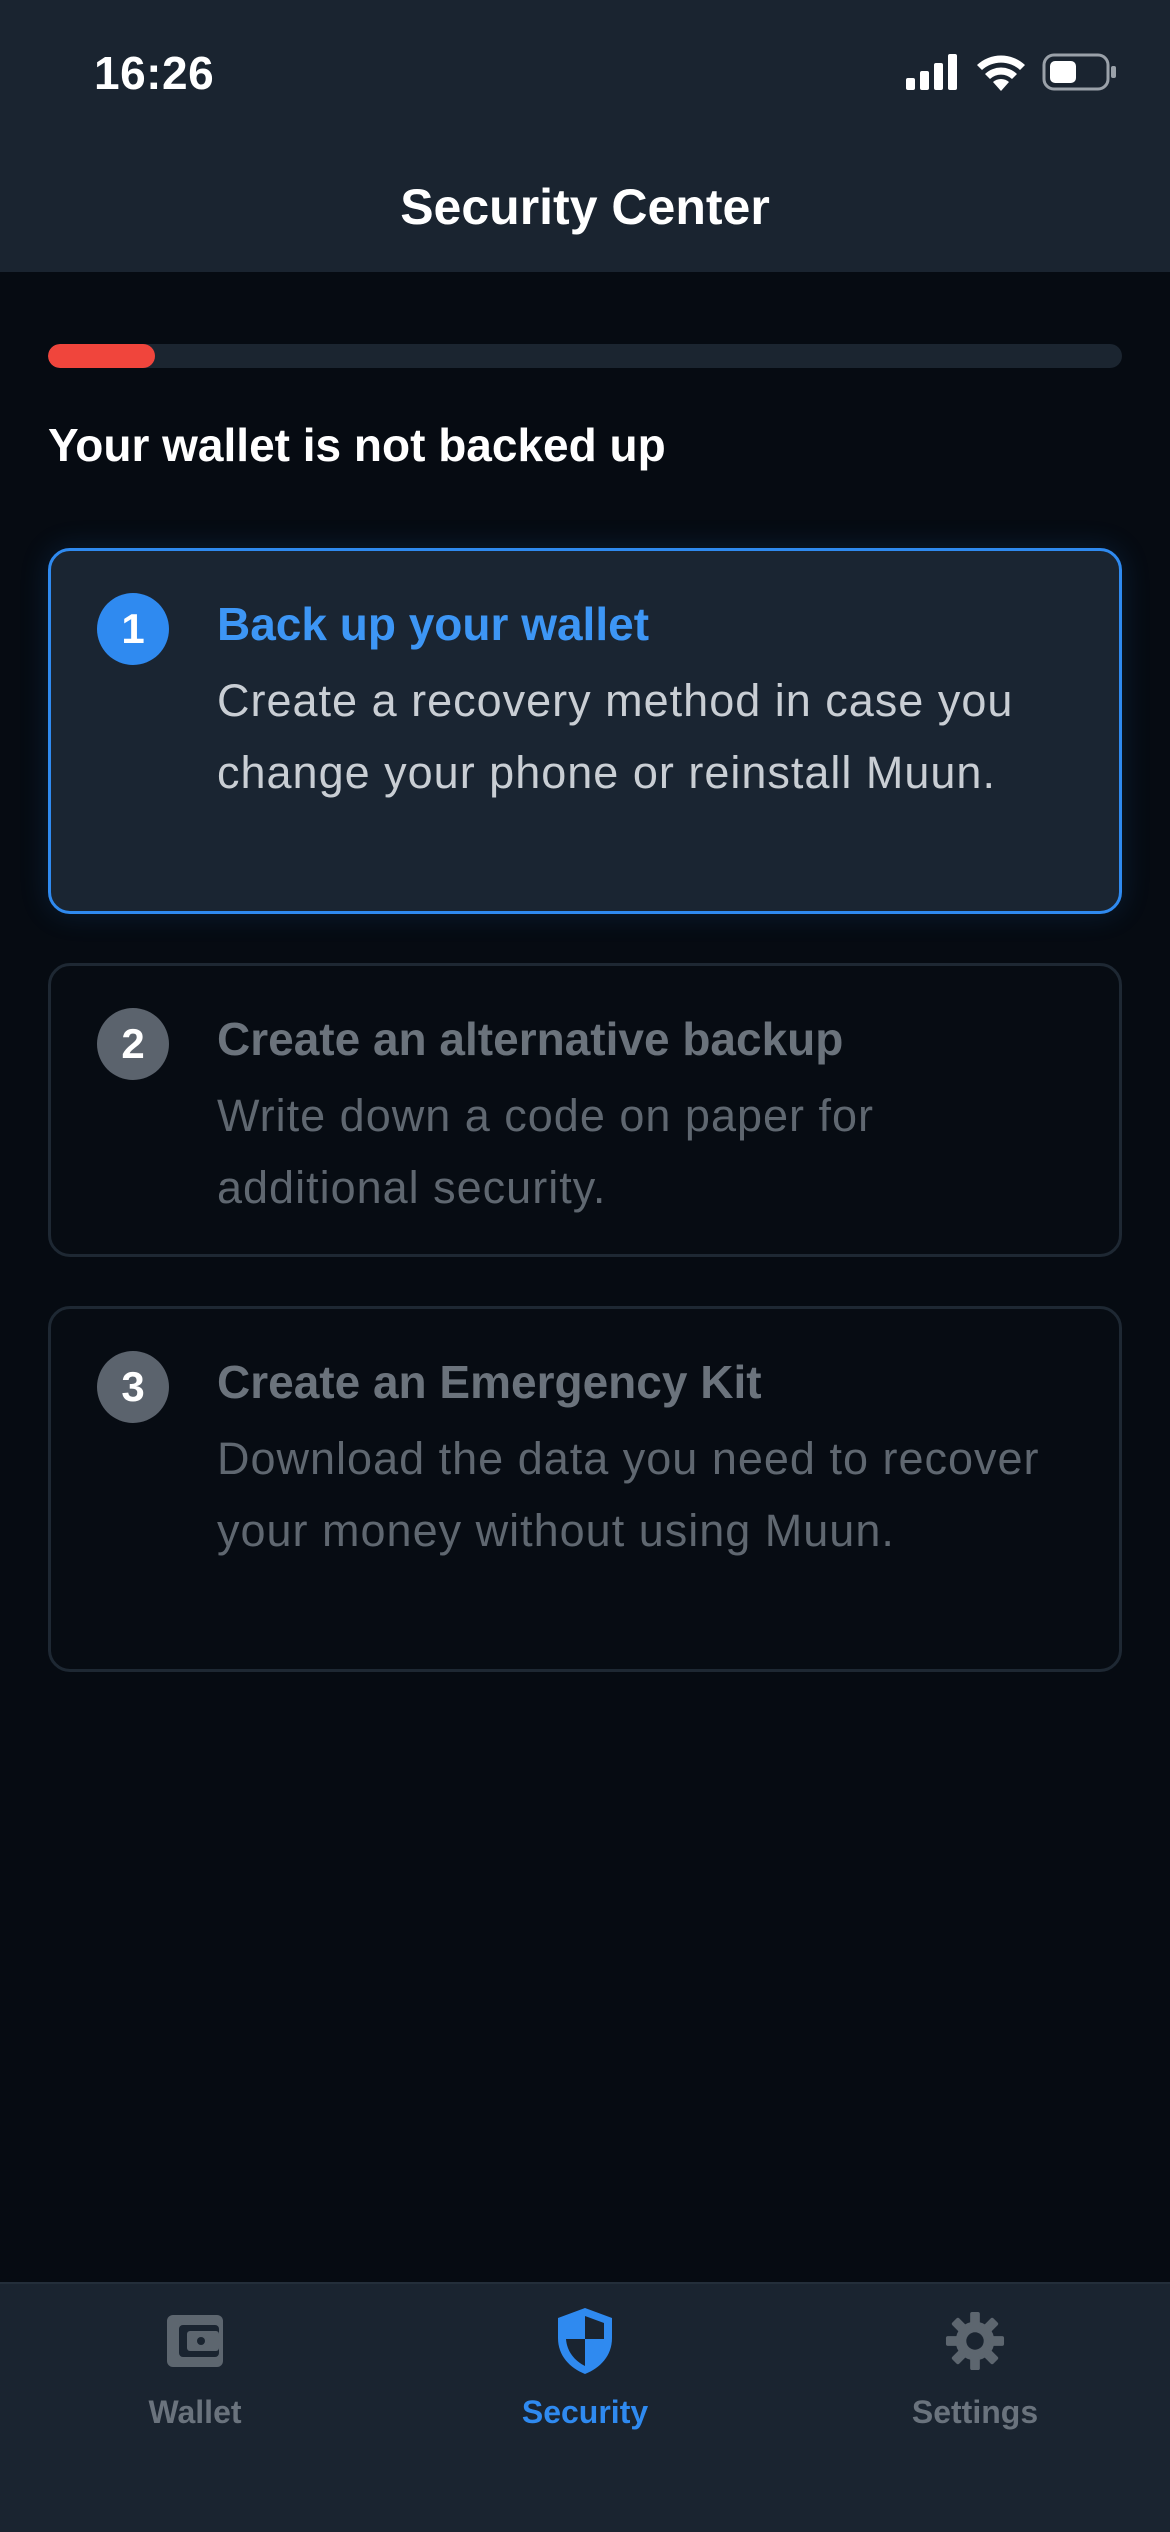 This screenshot has width=1170, height=2532. I want to click on backup-progress-fill, so click(102, 356).